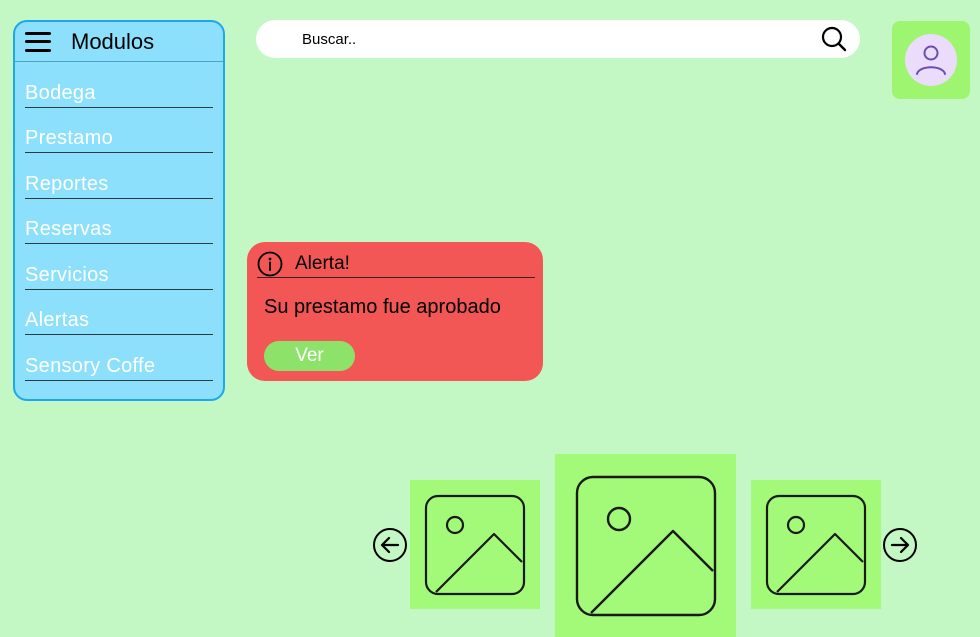  I want to click on sidebar-item-label: Reportes, so click(67, 183).